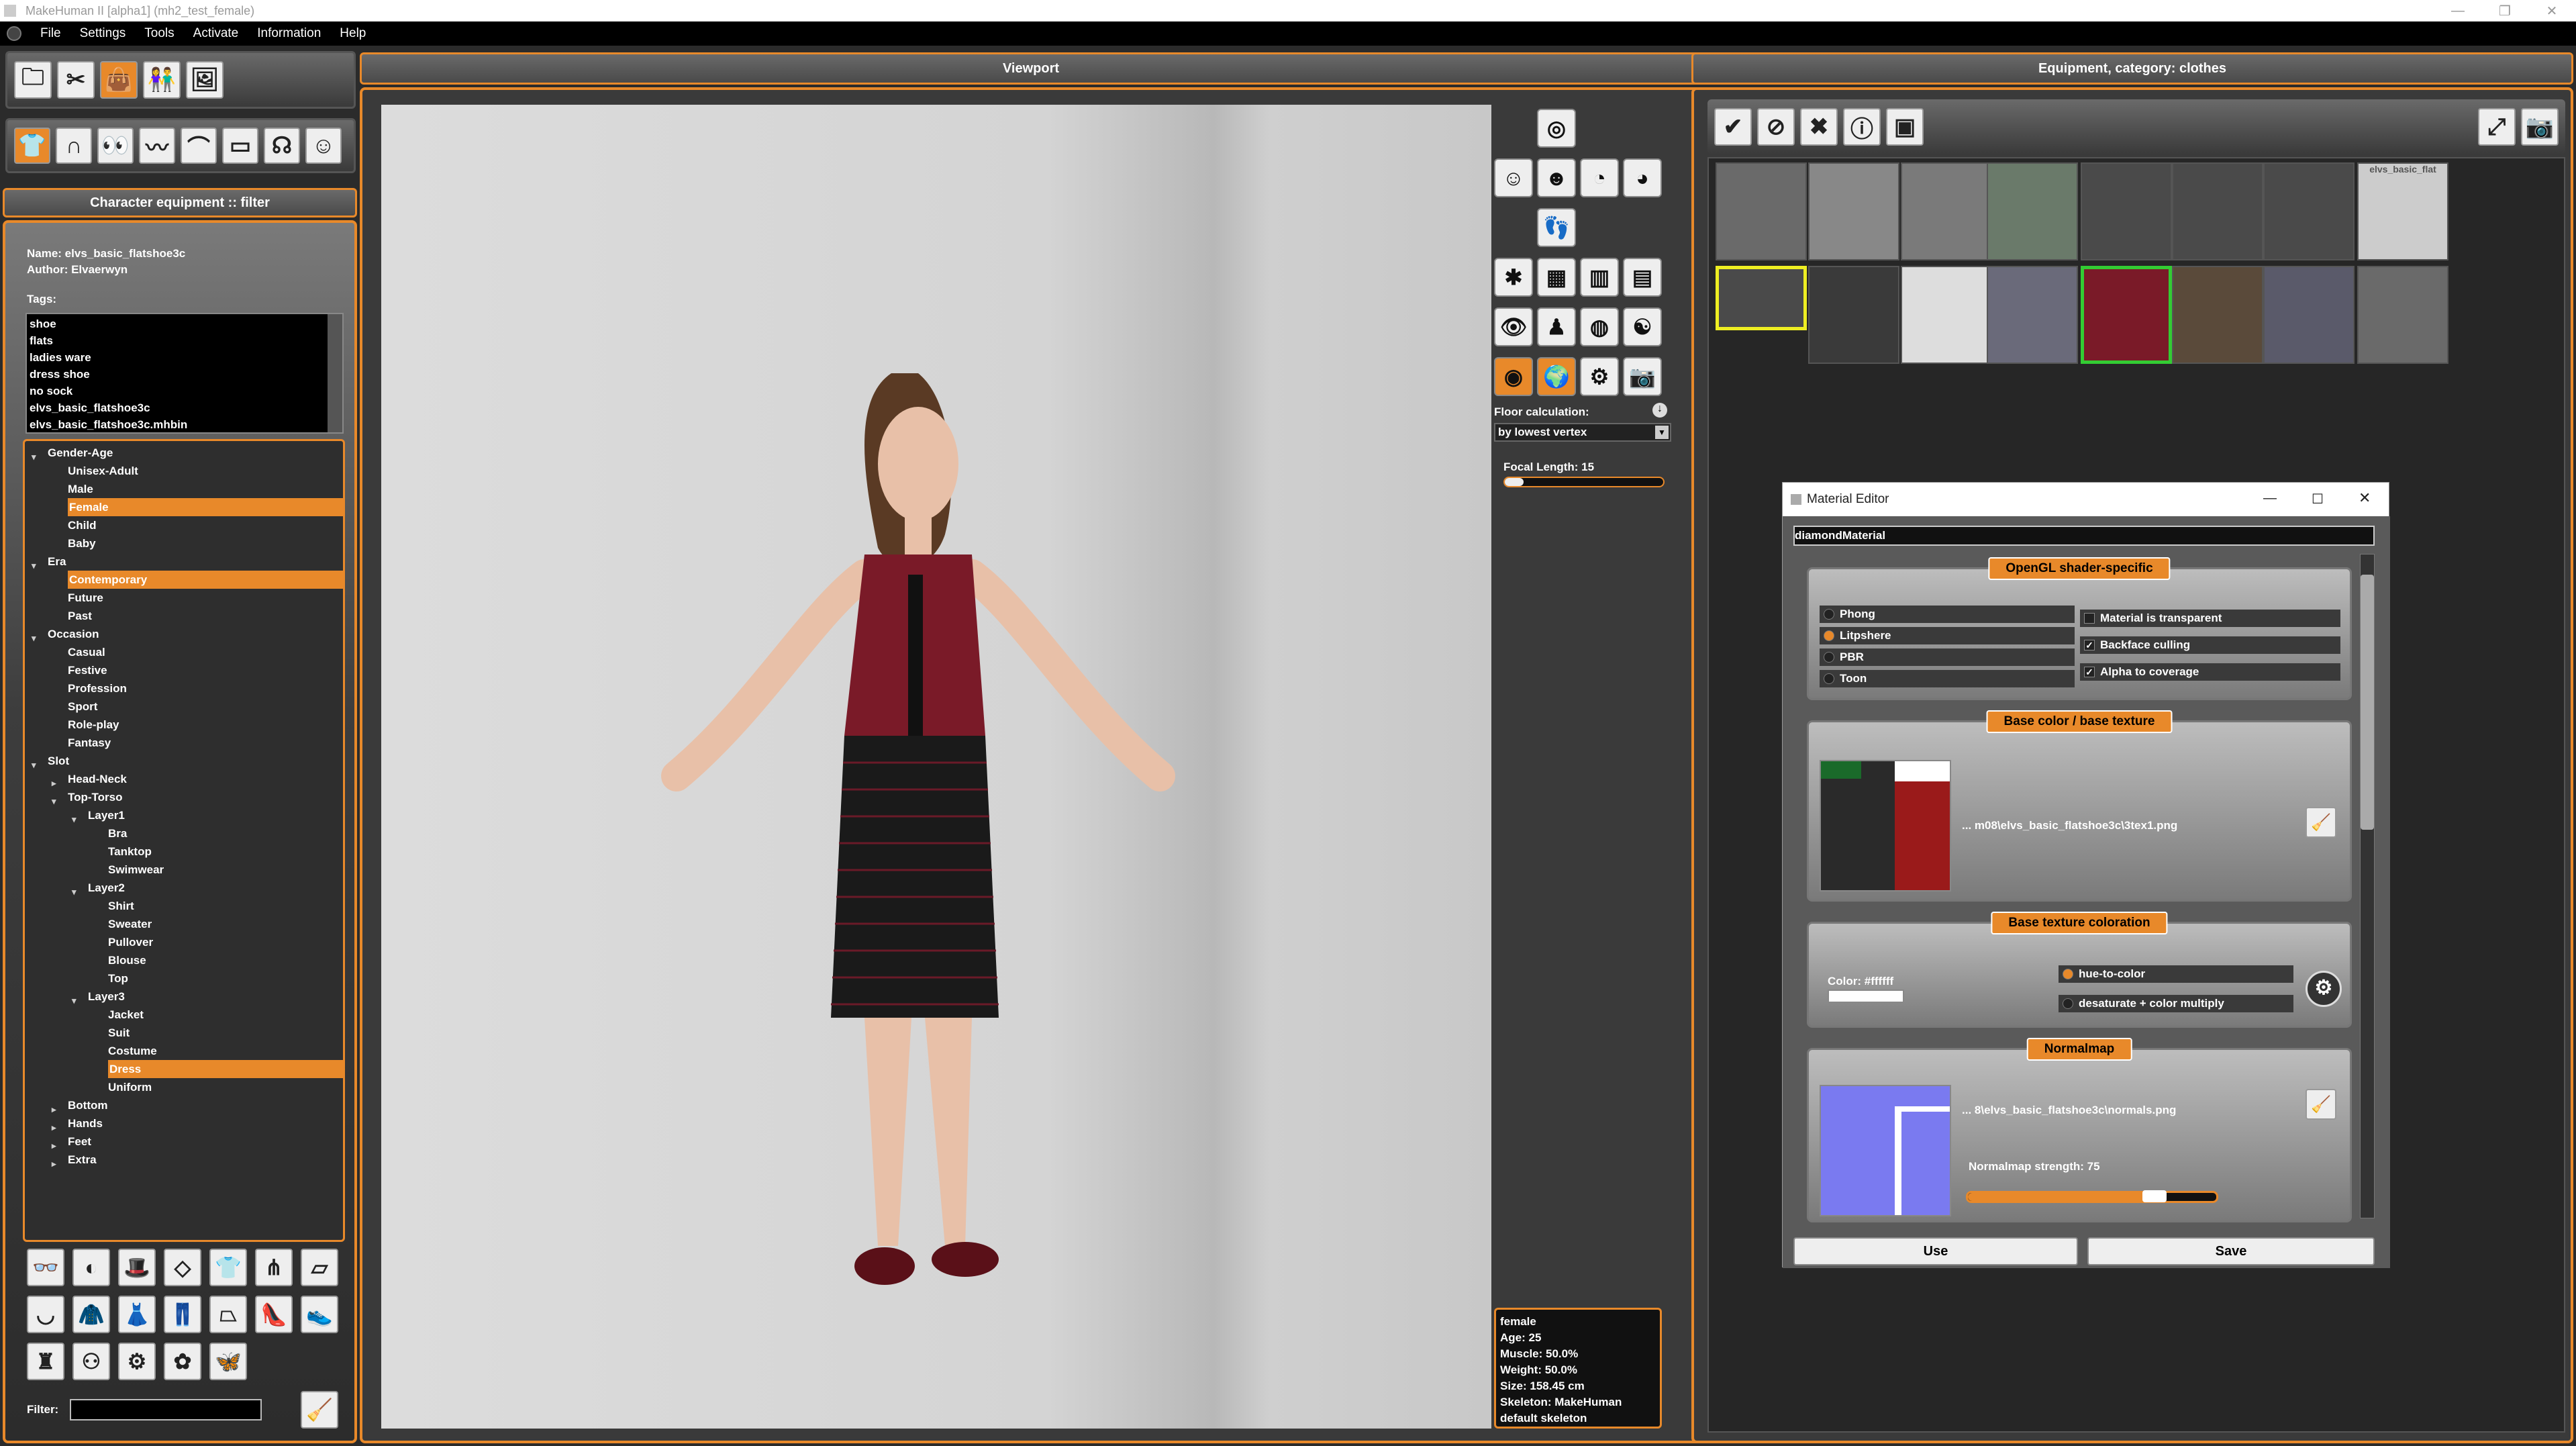 The height and width of the screenshot is (1446, 2576). I want to click on camera-icon: 📷, so click(1642, 376).